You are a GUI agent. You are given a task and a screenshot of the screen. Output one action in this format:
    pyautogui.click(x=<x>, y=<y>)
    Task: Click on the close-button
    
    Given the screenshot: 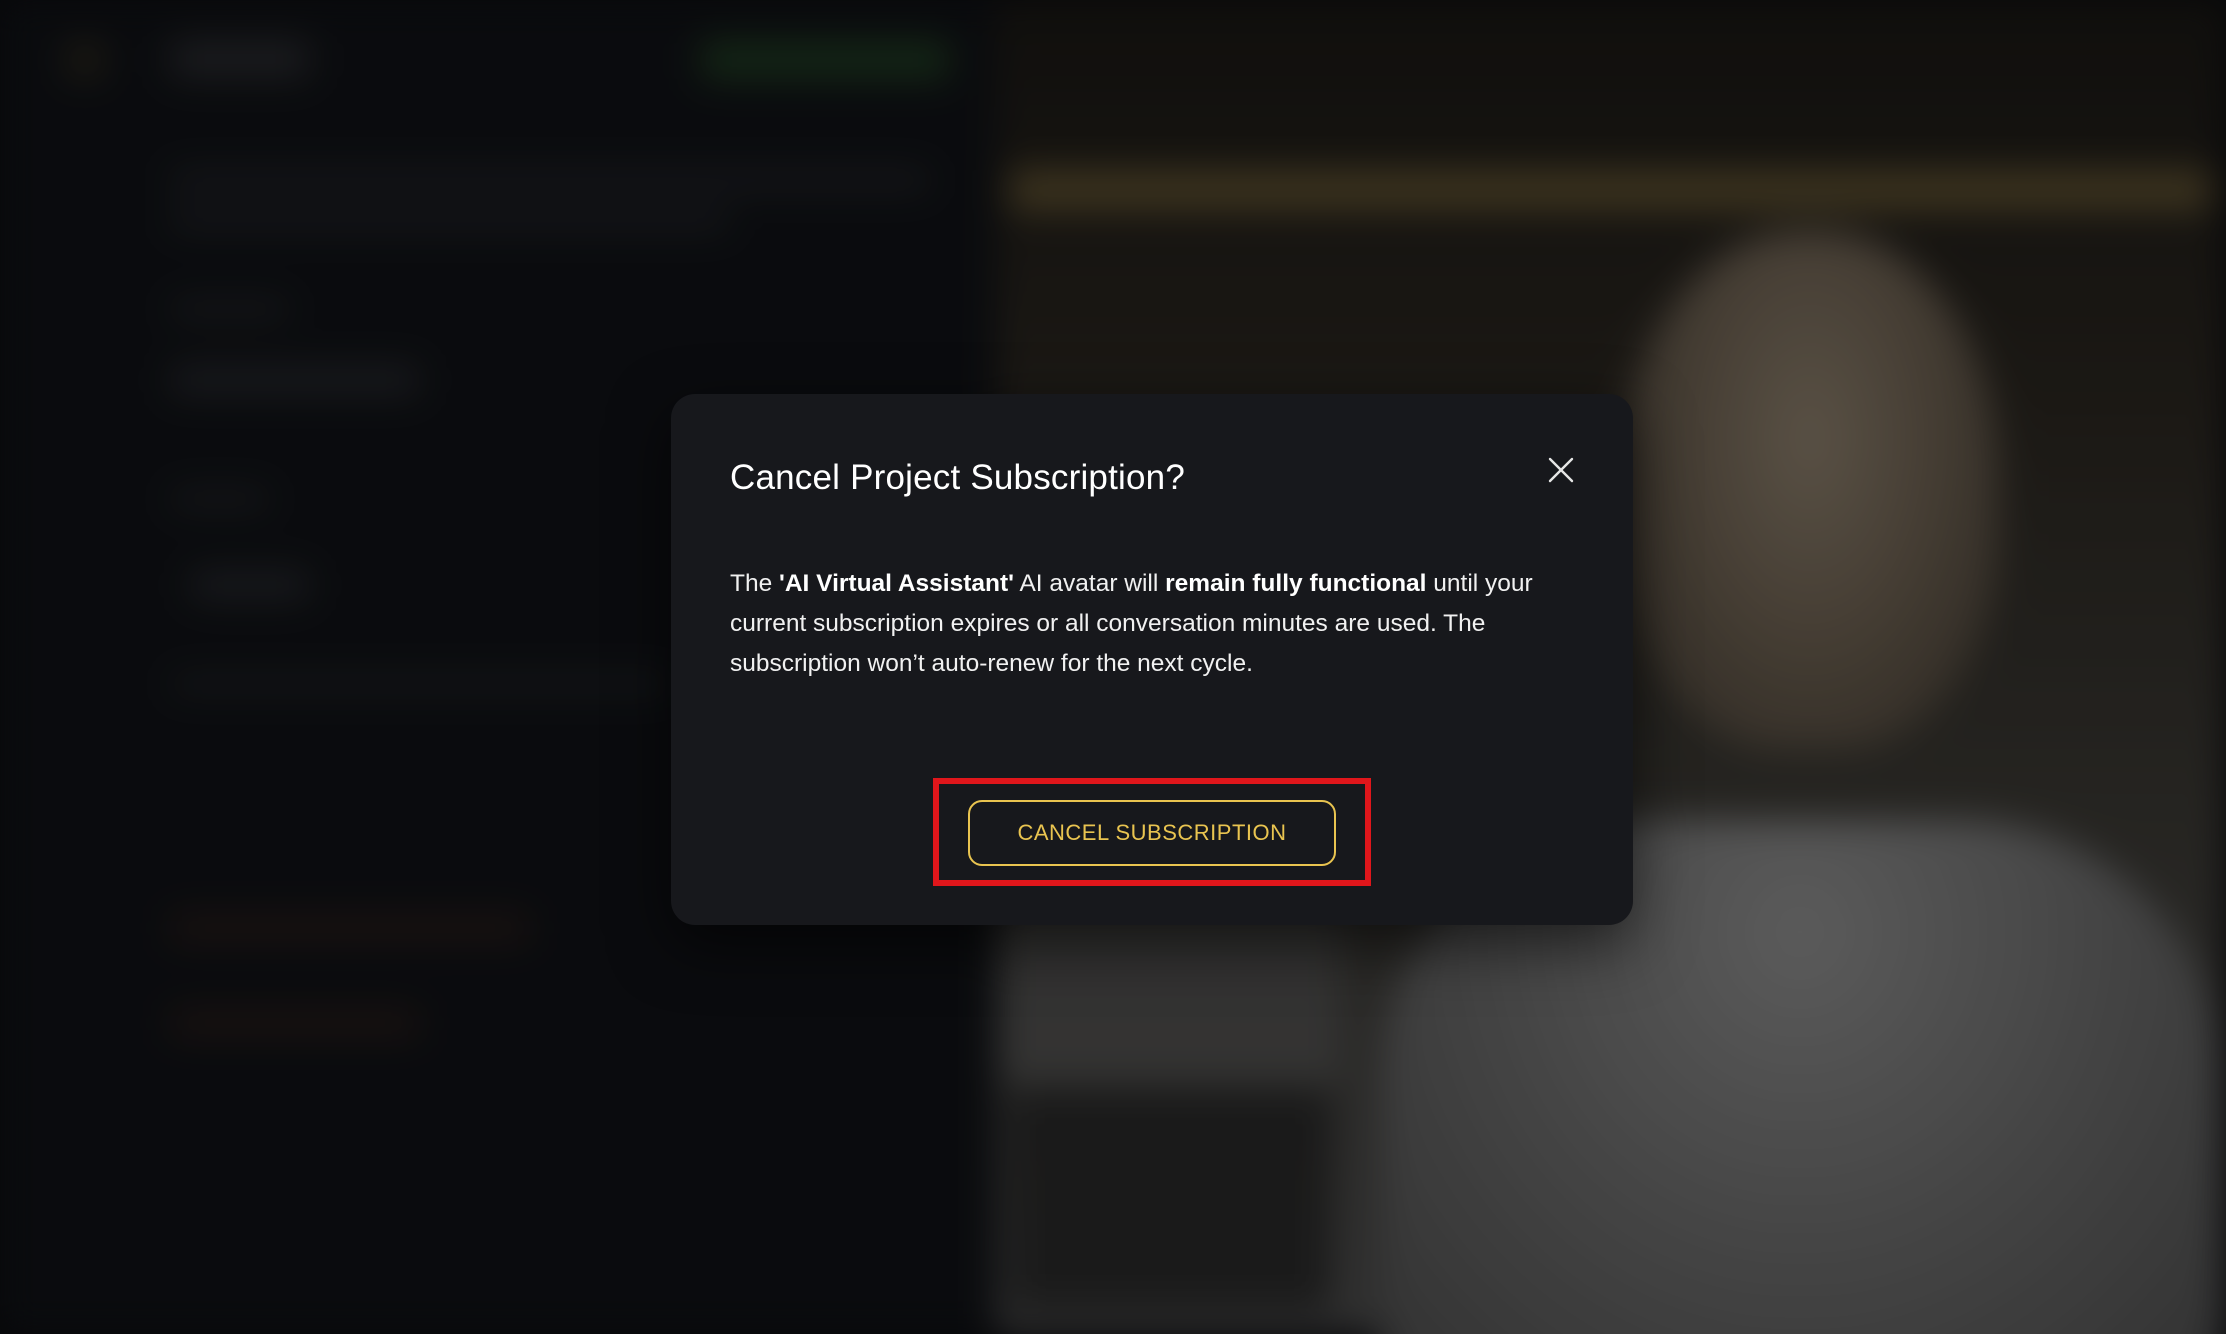 What is the action you would take?
    pyautogui.click(x=1561, y=470)
    